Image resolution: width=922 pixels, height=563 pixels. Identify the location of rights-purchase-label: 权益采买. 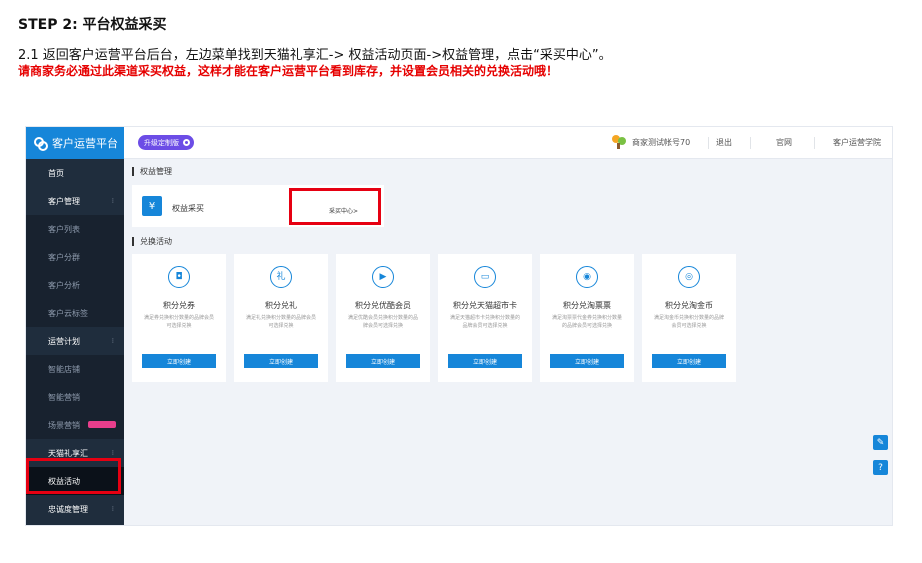
(188, 208).